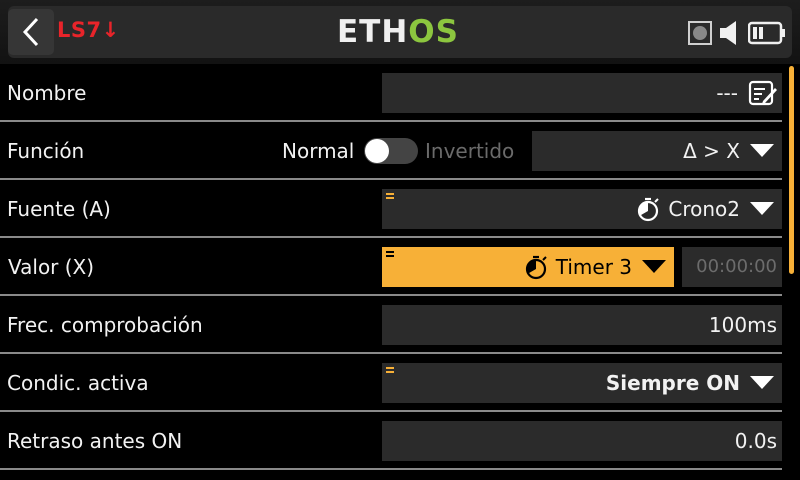  Describe the element at coordinates (727, 93) in the screenshot. I see `name-value: ---` at that location.